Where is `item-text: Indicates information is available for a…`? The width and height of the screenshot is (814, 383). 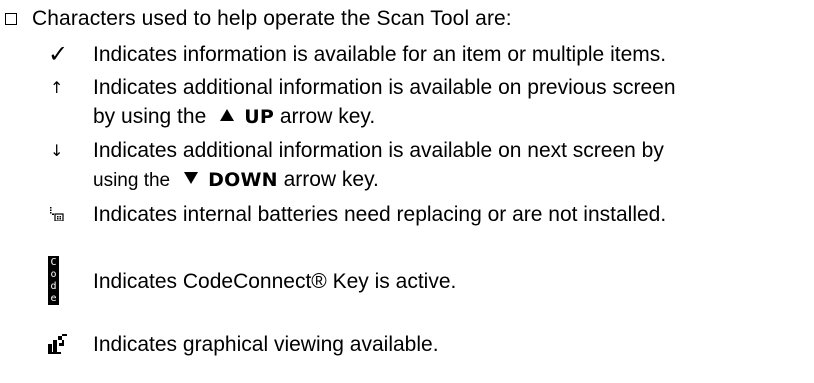 item-text: Indicates information is available for a… is located at coordinates (380, 54).